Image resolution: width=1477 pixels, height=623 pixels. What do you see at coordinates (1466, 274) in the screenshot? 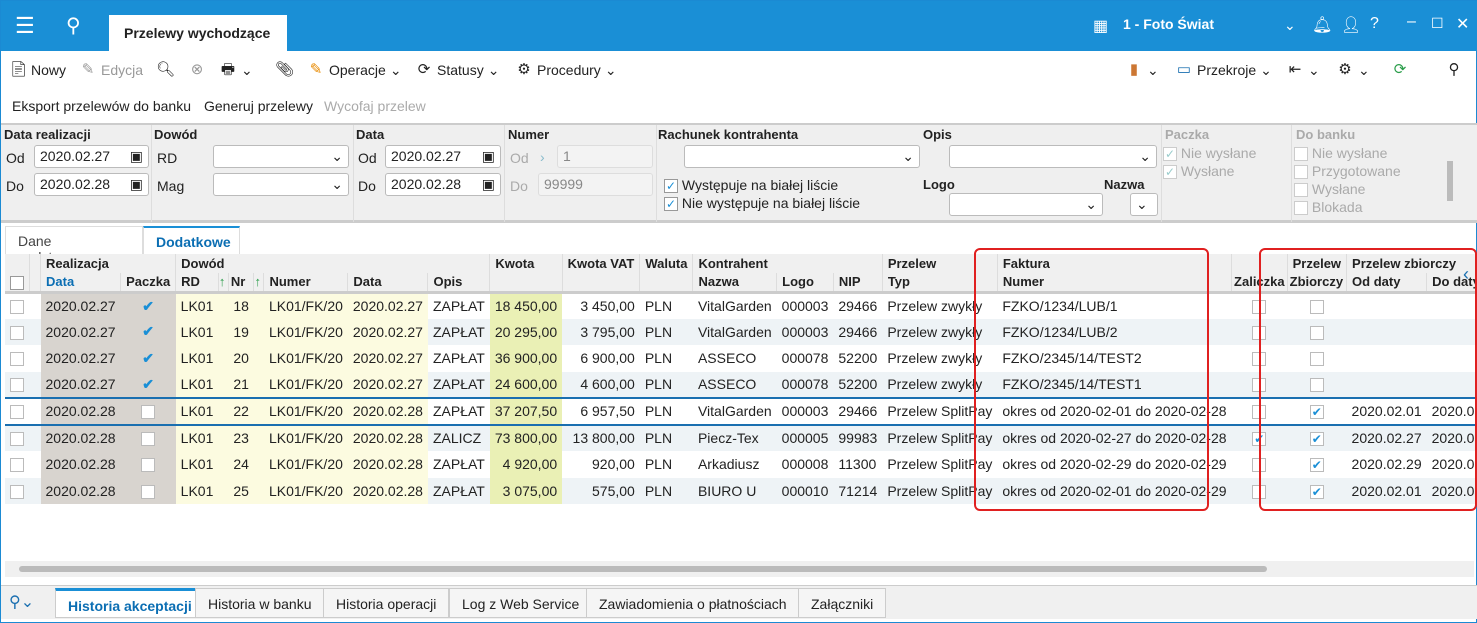
I see `chevron-left-icon: ‹` at bounding box center [1466, 274].